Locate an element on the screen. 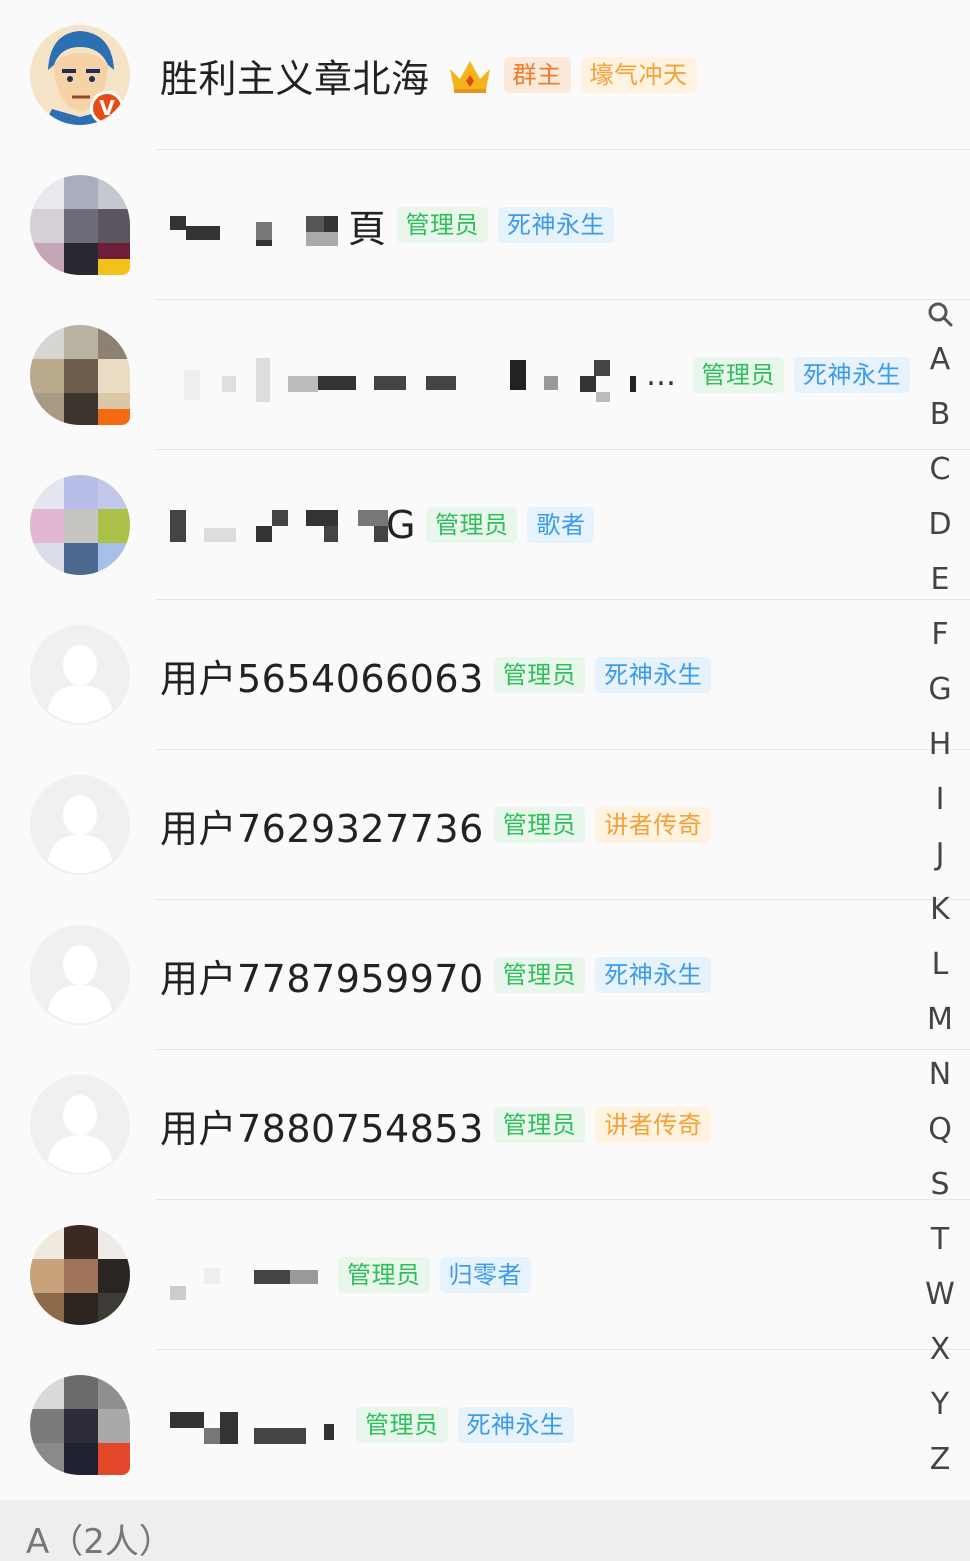 The height and width of the screenshot is (1561, 970). index-letter: A is located at coordinates (940, 359).